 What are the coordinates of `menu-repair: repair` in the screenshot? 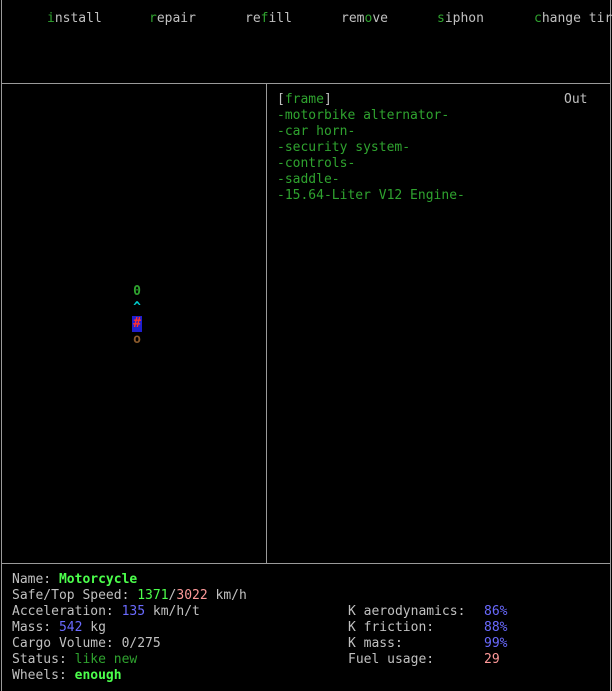 It's located at (172, 19).